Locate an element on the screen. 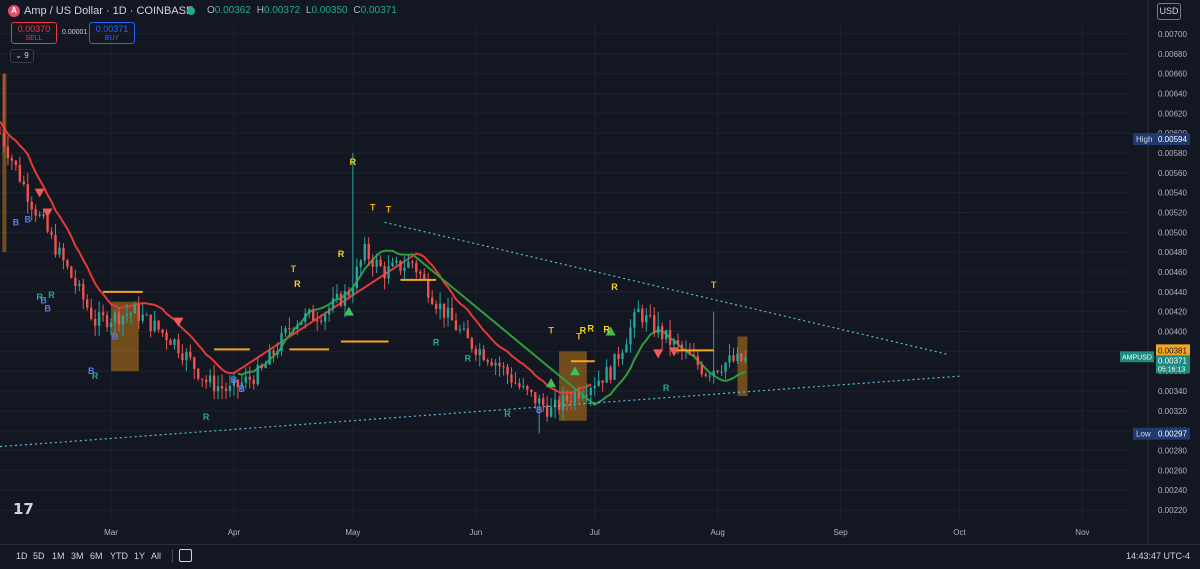 This screenshot has height=569, width=1200. buy-button: 0.00371 BUY is located at coordinates (112, 33).